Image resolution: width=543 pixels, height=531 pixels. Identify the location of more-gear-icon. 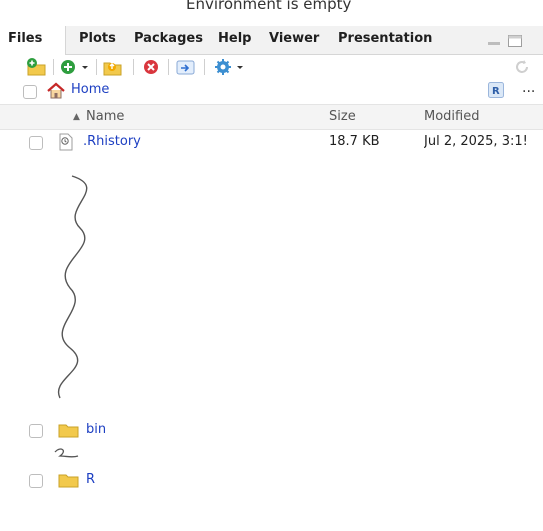
(223, 67).